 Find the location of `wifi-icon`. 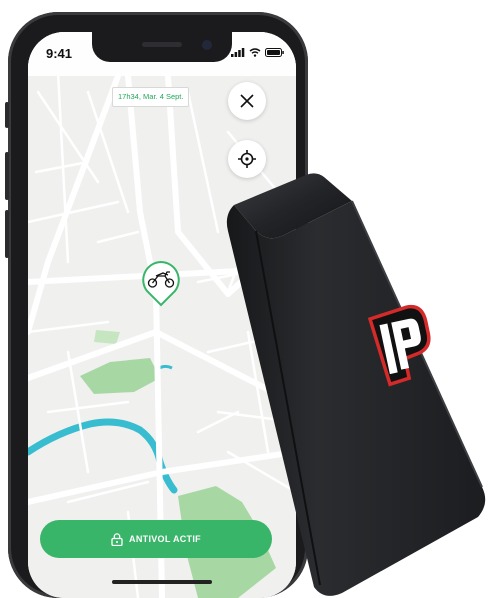

wifi-icon is located at coordinates (255, 52).